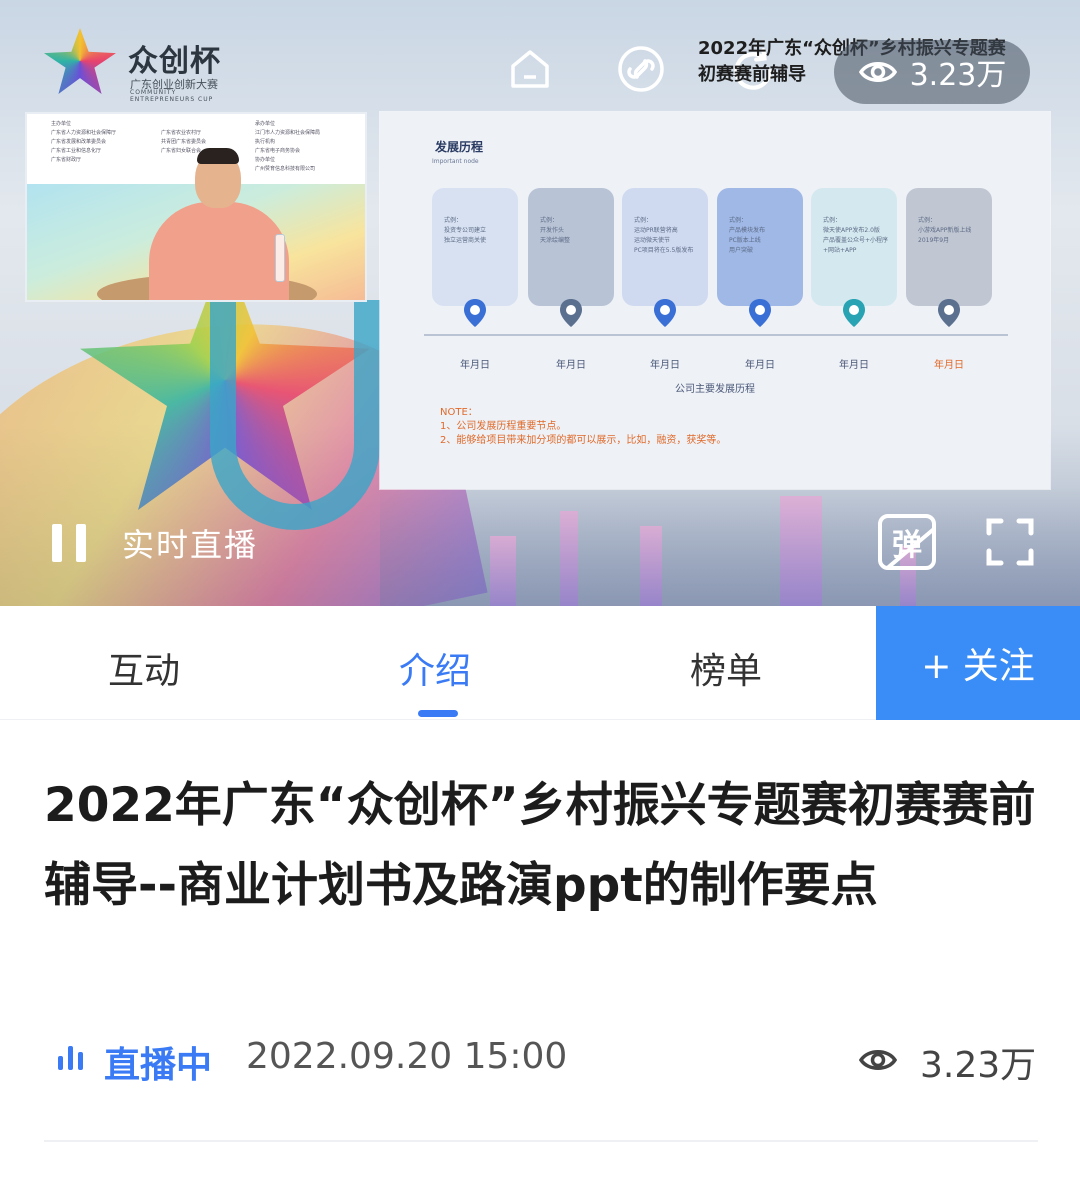 This screenshot has height=1194, width=1080. What do you see at coordinates (555, 230) in the screenshot?
I see `timeline-card-text: 式例： 开发作头 天涂绘编整` at bounding box center [555, 230].